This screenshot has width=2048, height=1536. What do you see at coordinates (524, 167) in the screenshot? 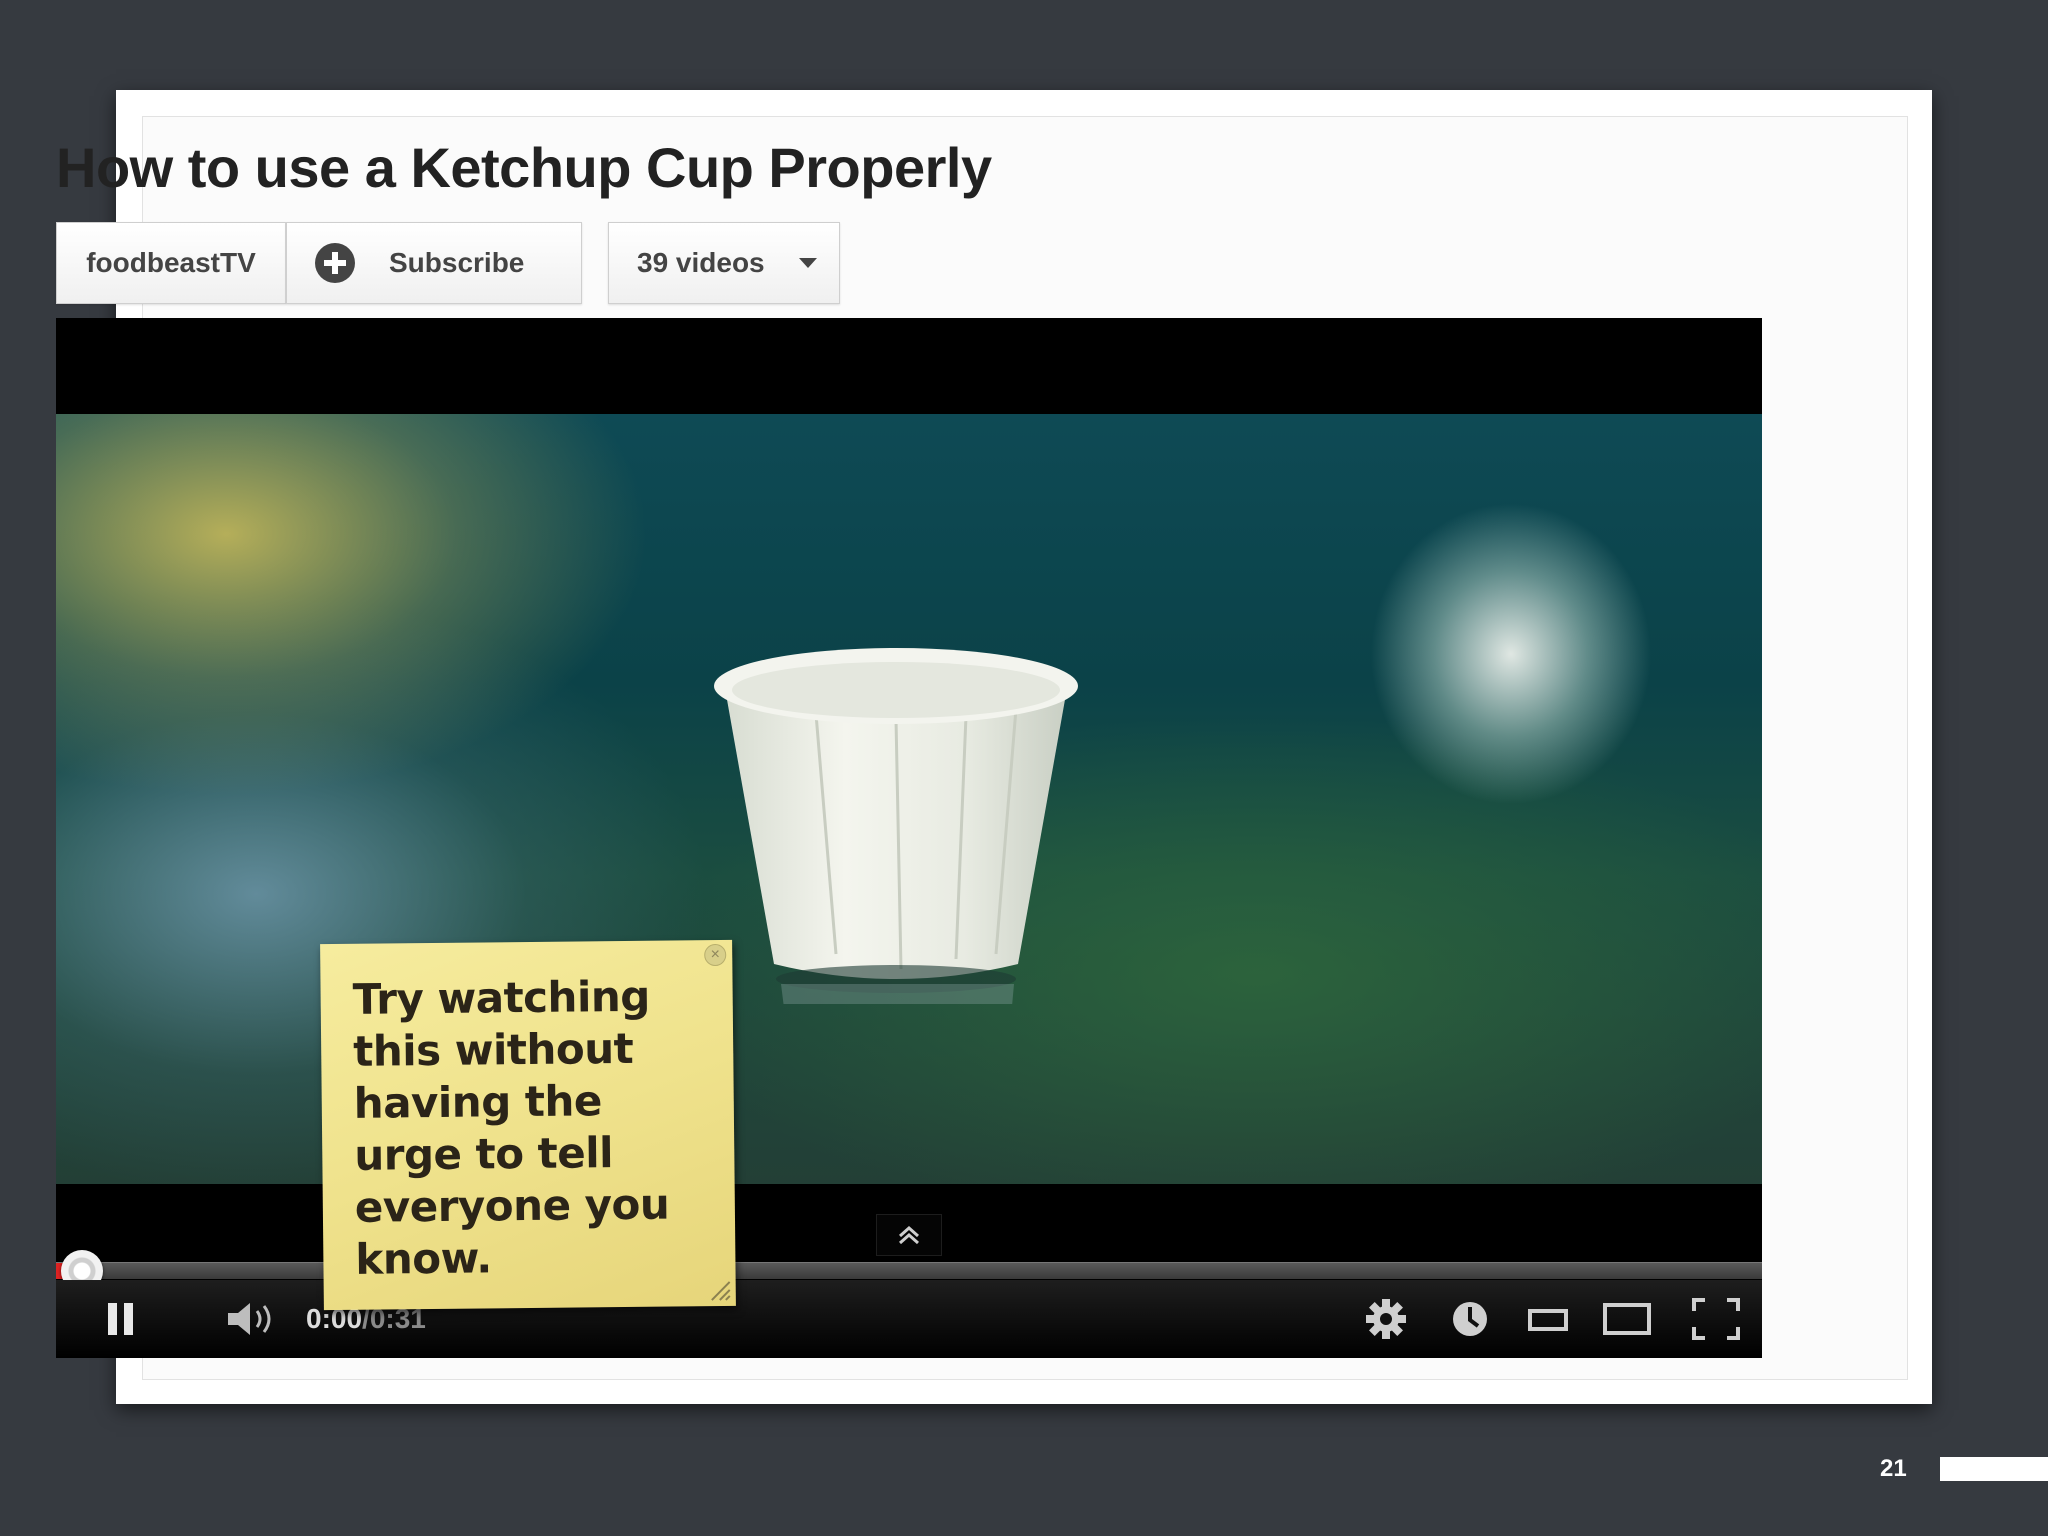
I see `video-title: How to use a Ketchup Cup Properly` at bounding box center [524, 167].